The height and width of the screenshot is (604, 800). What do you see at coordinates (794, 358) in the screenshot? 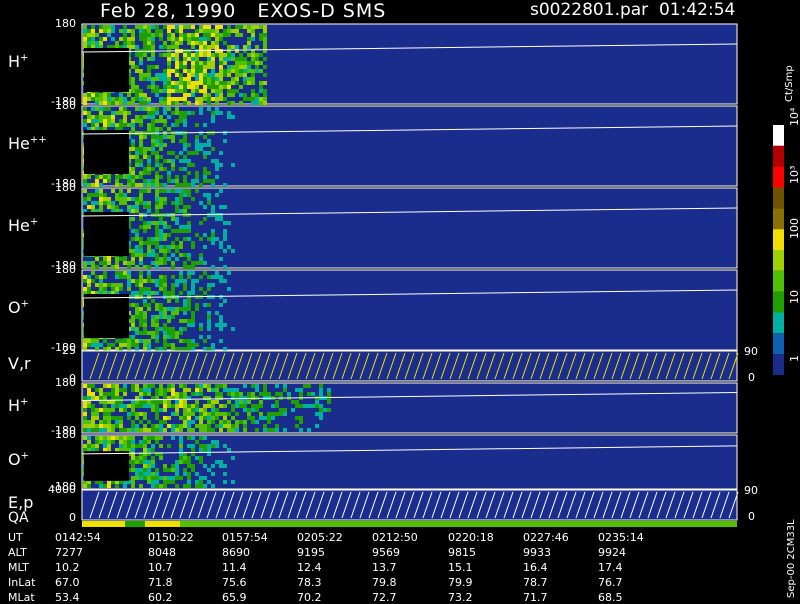
I see `colorbar-tick: 1` at bounding box center [794, 358].